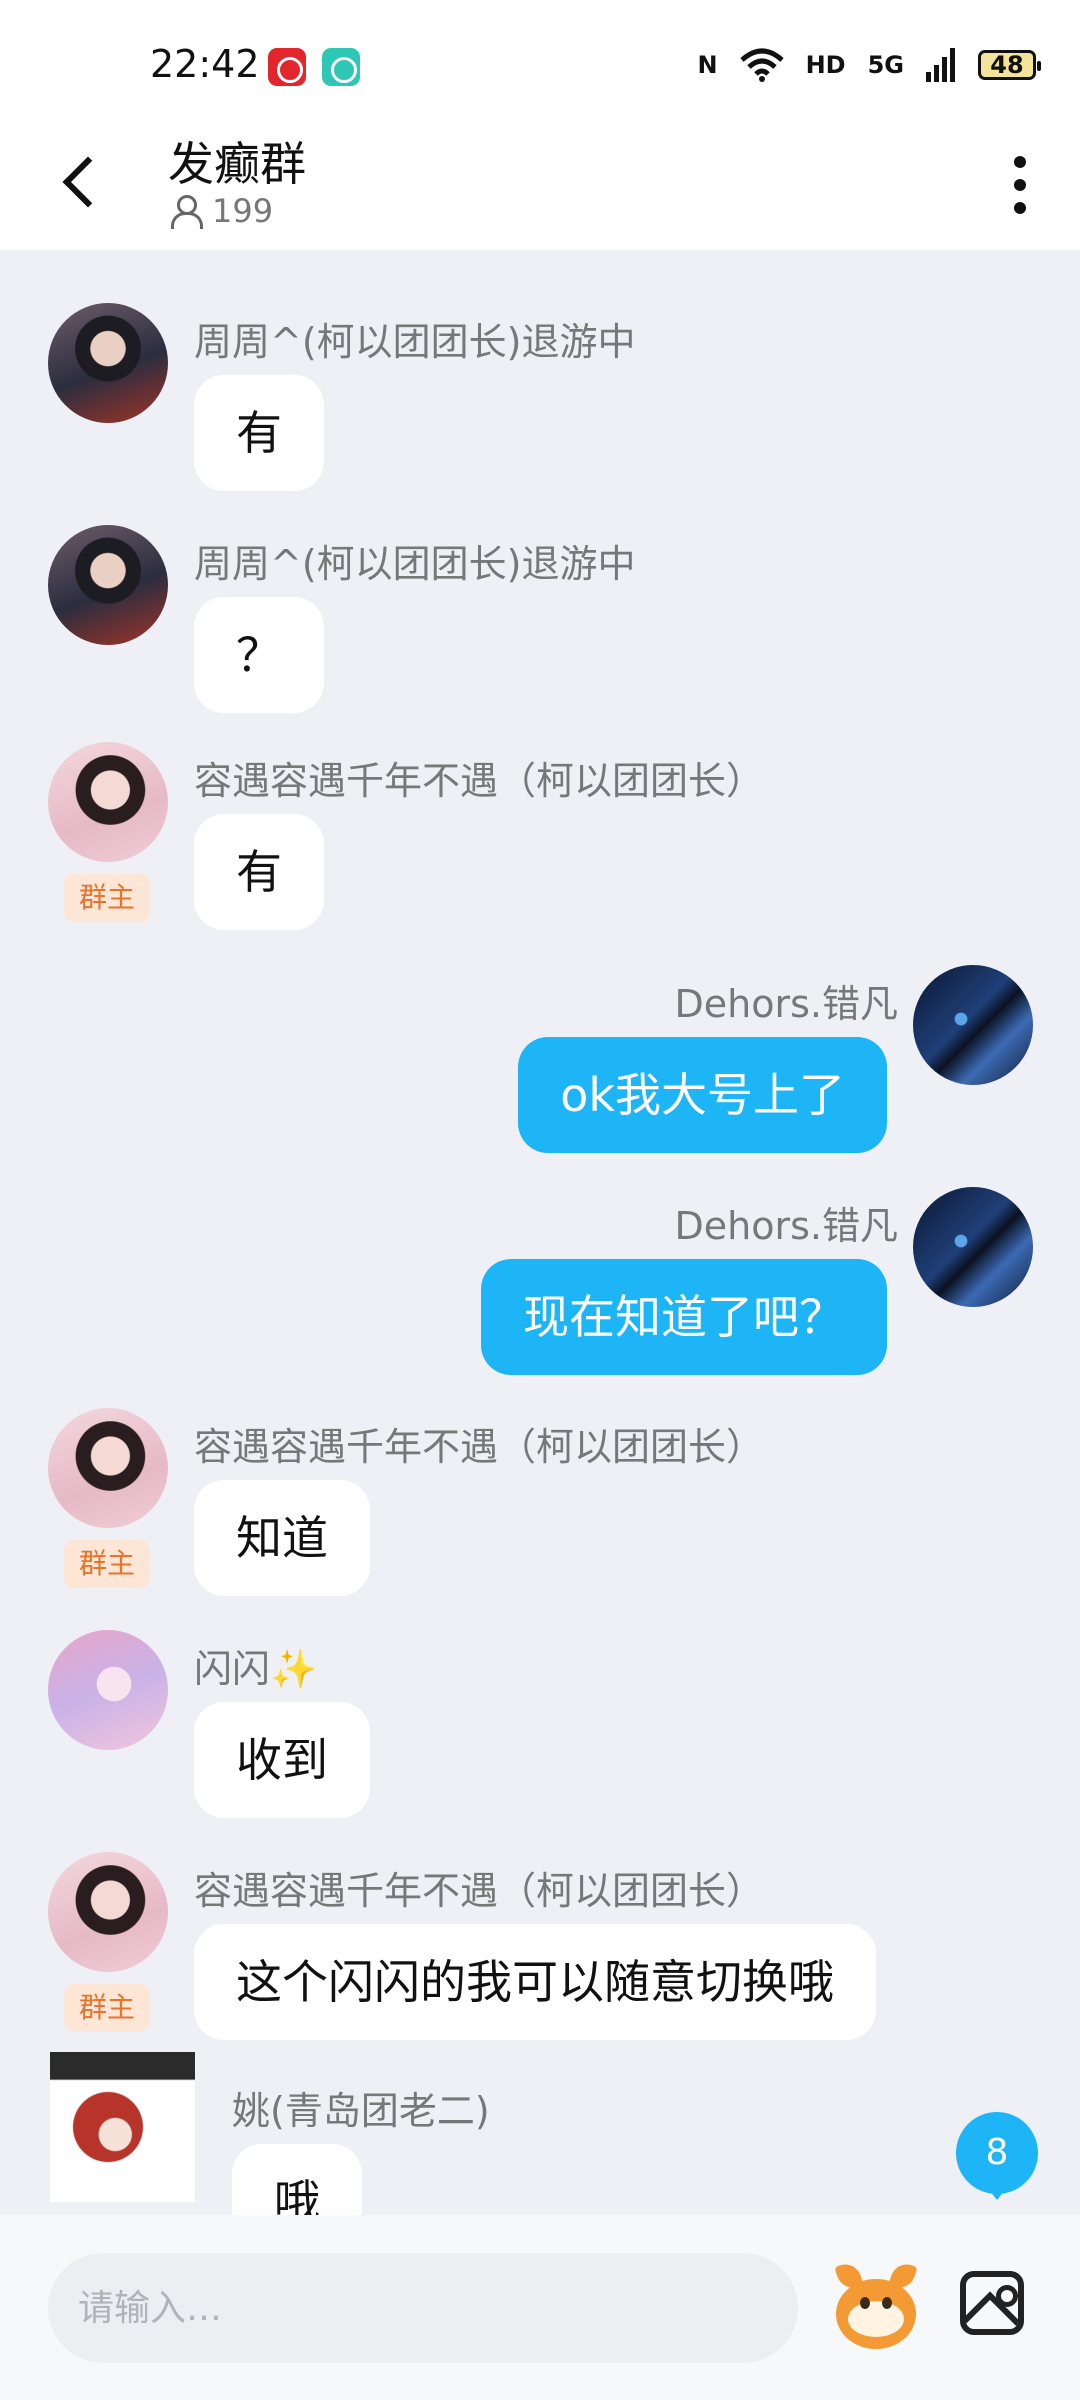 This screenshot has height=2400, width=1080. I want to click on status-time: 22:42, so click(205, 64).